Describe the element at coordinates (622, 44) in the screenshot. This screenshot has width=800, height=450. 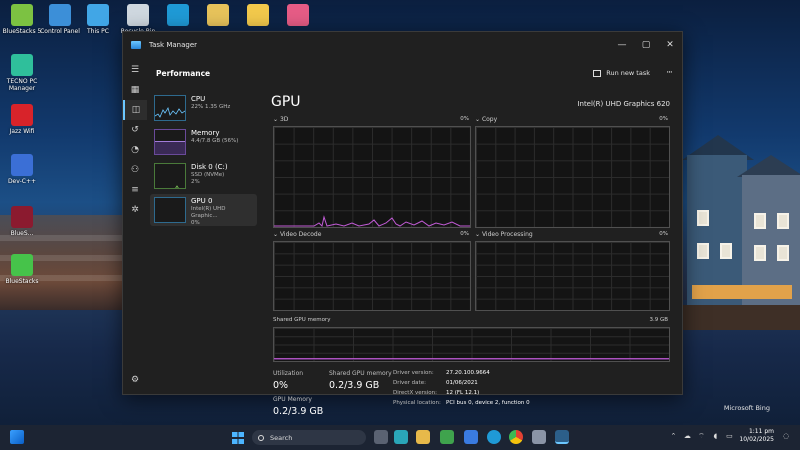
I see `minimize-button: —` at that location.